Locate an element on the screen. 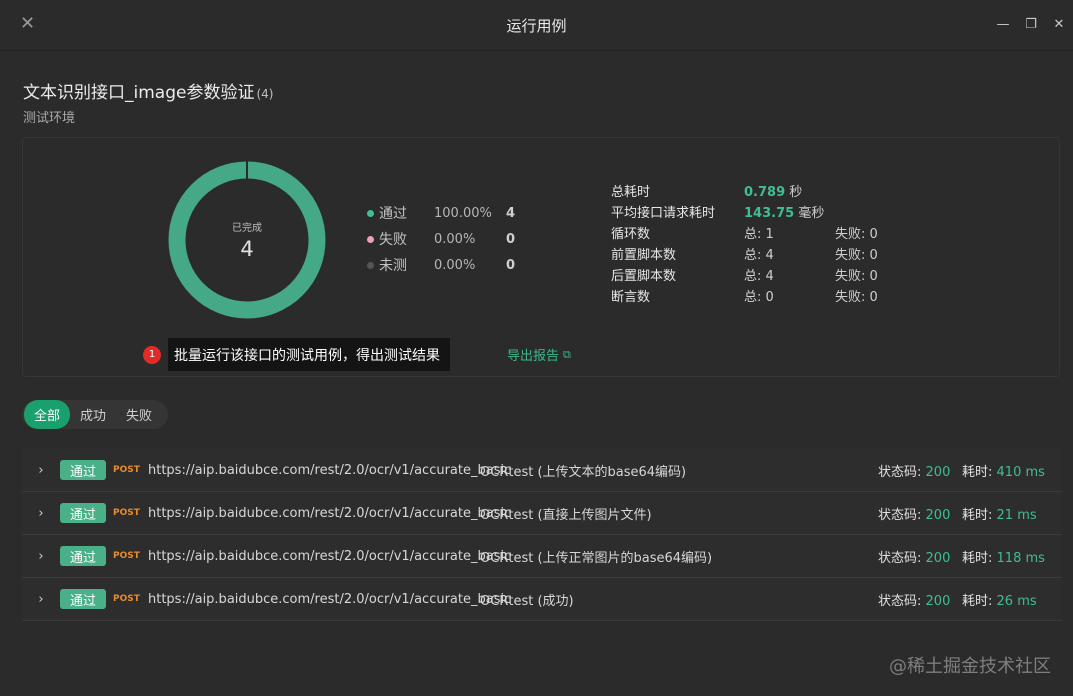 This screenshot has width=1073, height=696. stat-total-time: 总耗时 0.789 秒 is located at coordinates (744, 190).